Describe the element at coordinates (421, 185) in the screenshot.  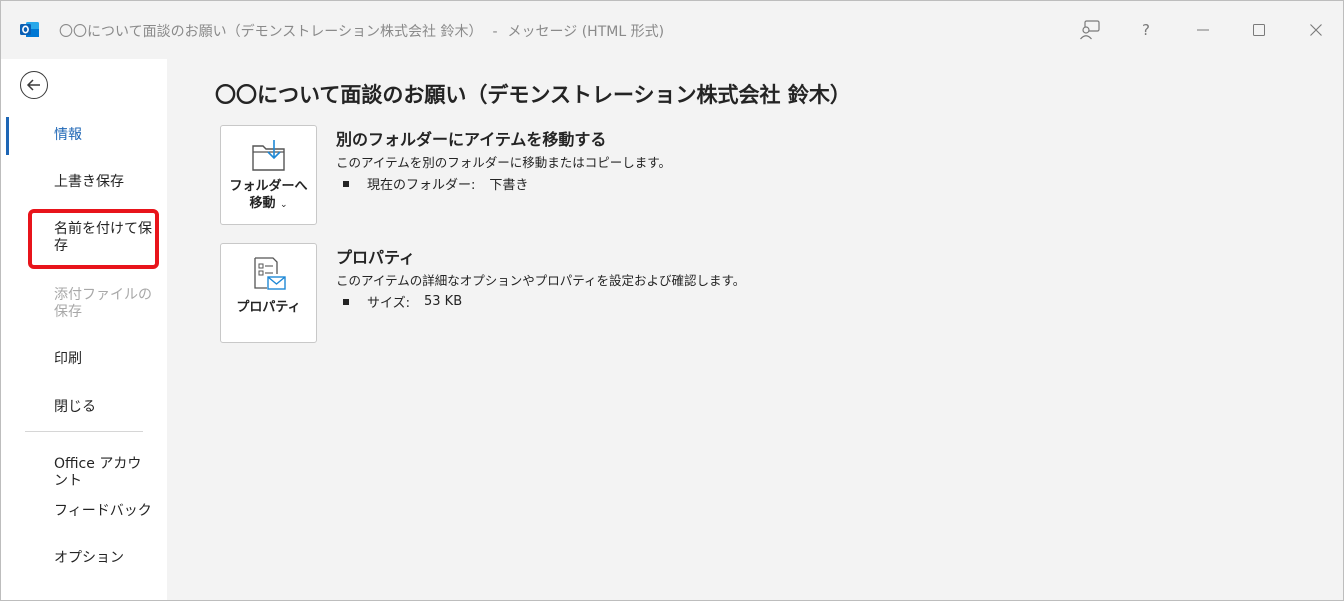
I see `current-folder-key: 現在のフォルダー:` at that location.